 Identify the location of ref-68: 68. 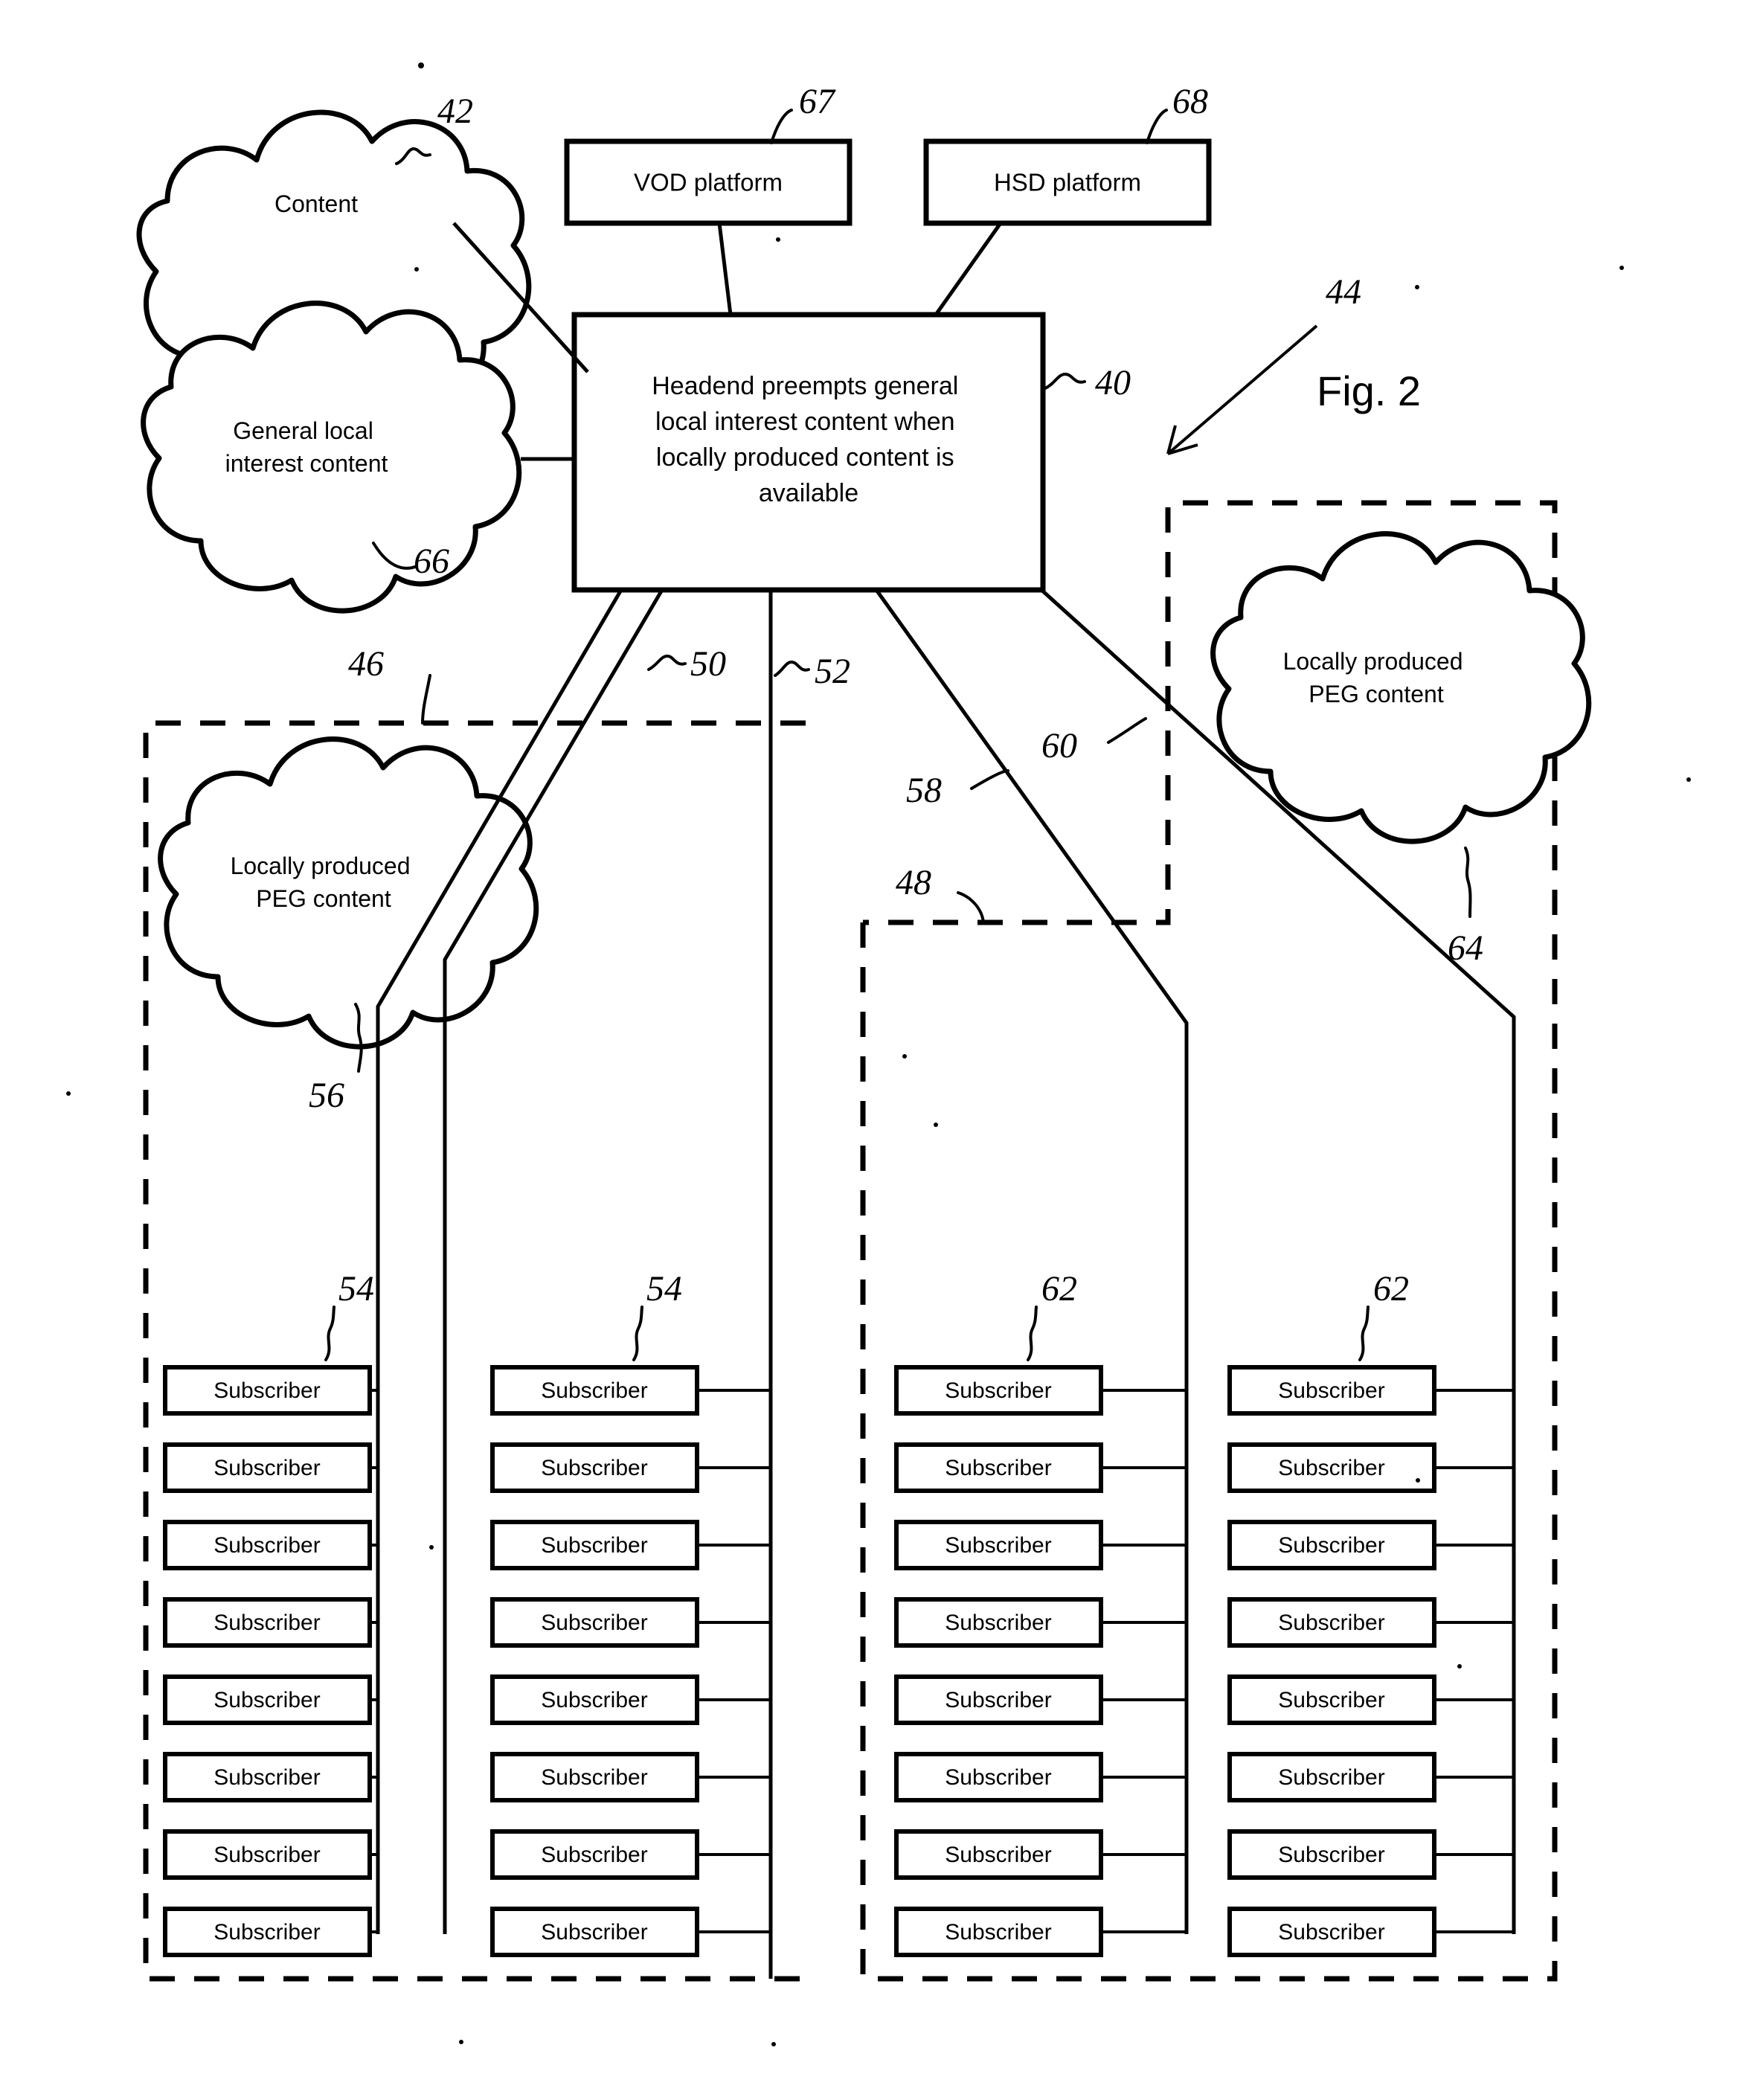
(1190, 101).